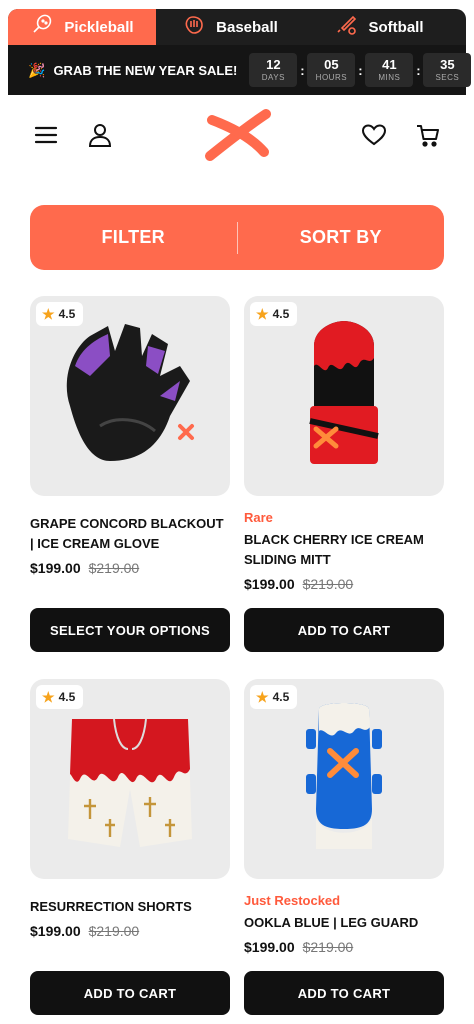 The image size is (474, 1024). Describe the element at coordinates (258, 517) in the screenshot. I see `product-badge: Rare` at that location.